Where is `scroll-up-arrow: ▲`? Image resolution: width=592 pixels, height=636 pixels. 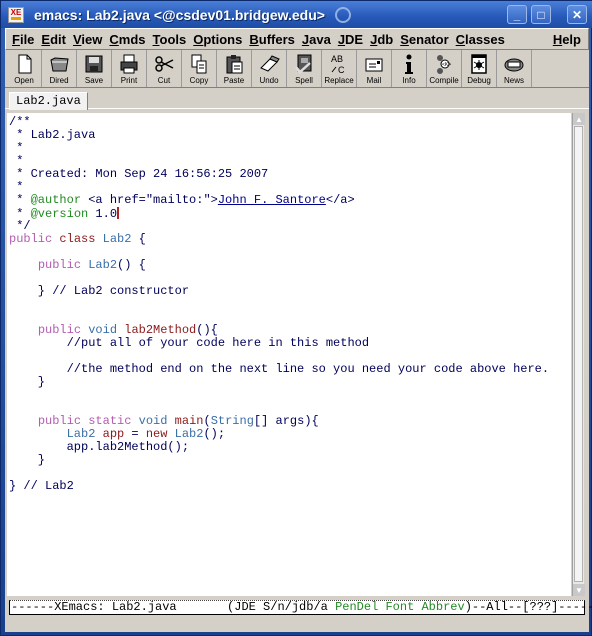 scroll-up-arrow: ▲ is located at coordinates (579, 119).